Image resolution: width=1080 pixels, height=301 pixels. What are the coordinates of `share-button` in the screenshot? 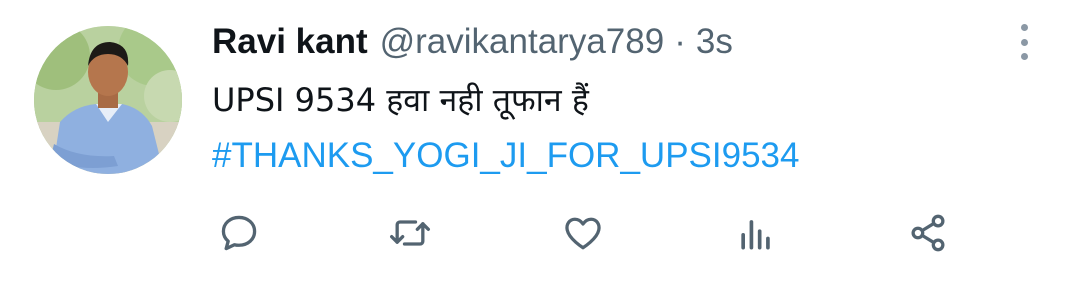 It's located at (928, 233).